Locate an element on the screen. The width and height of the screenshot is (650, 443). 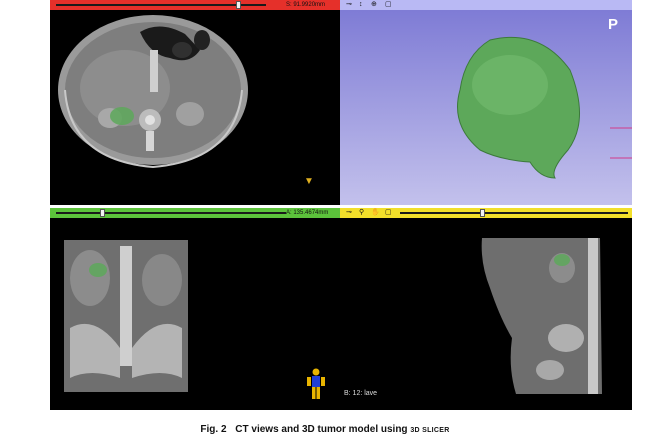
coronal-slice-track is located at coordinates (171, 213).